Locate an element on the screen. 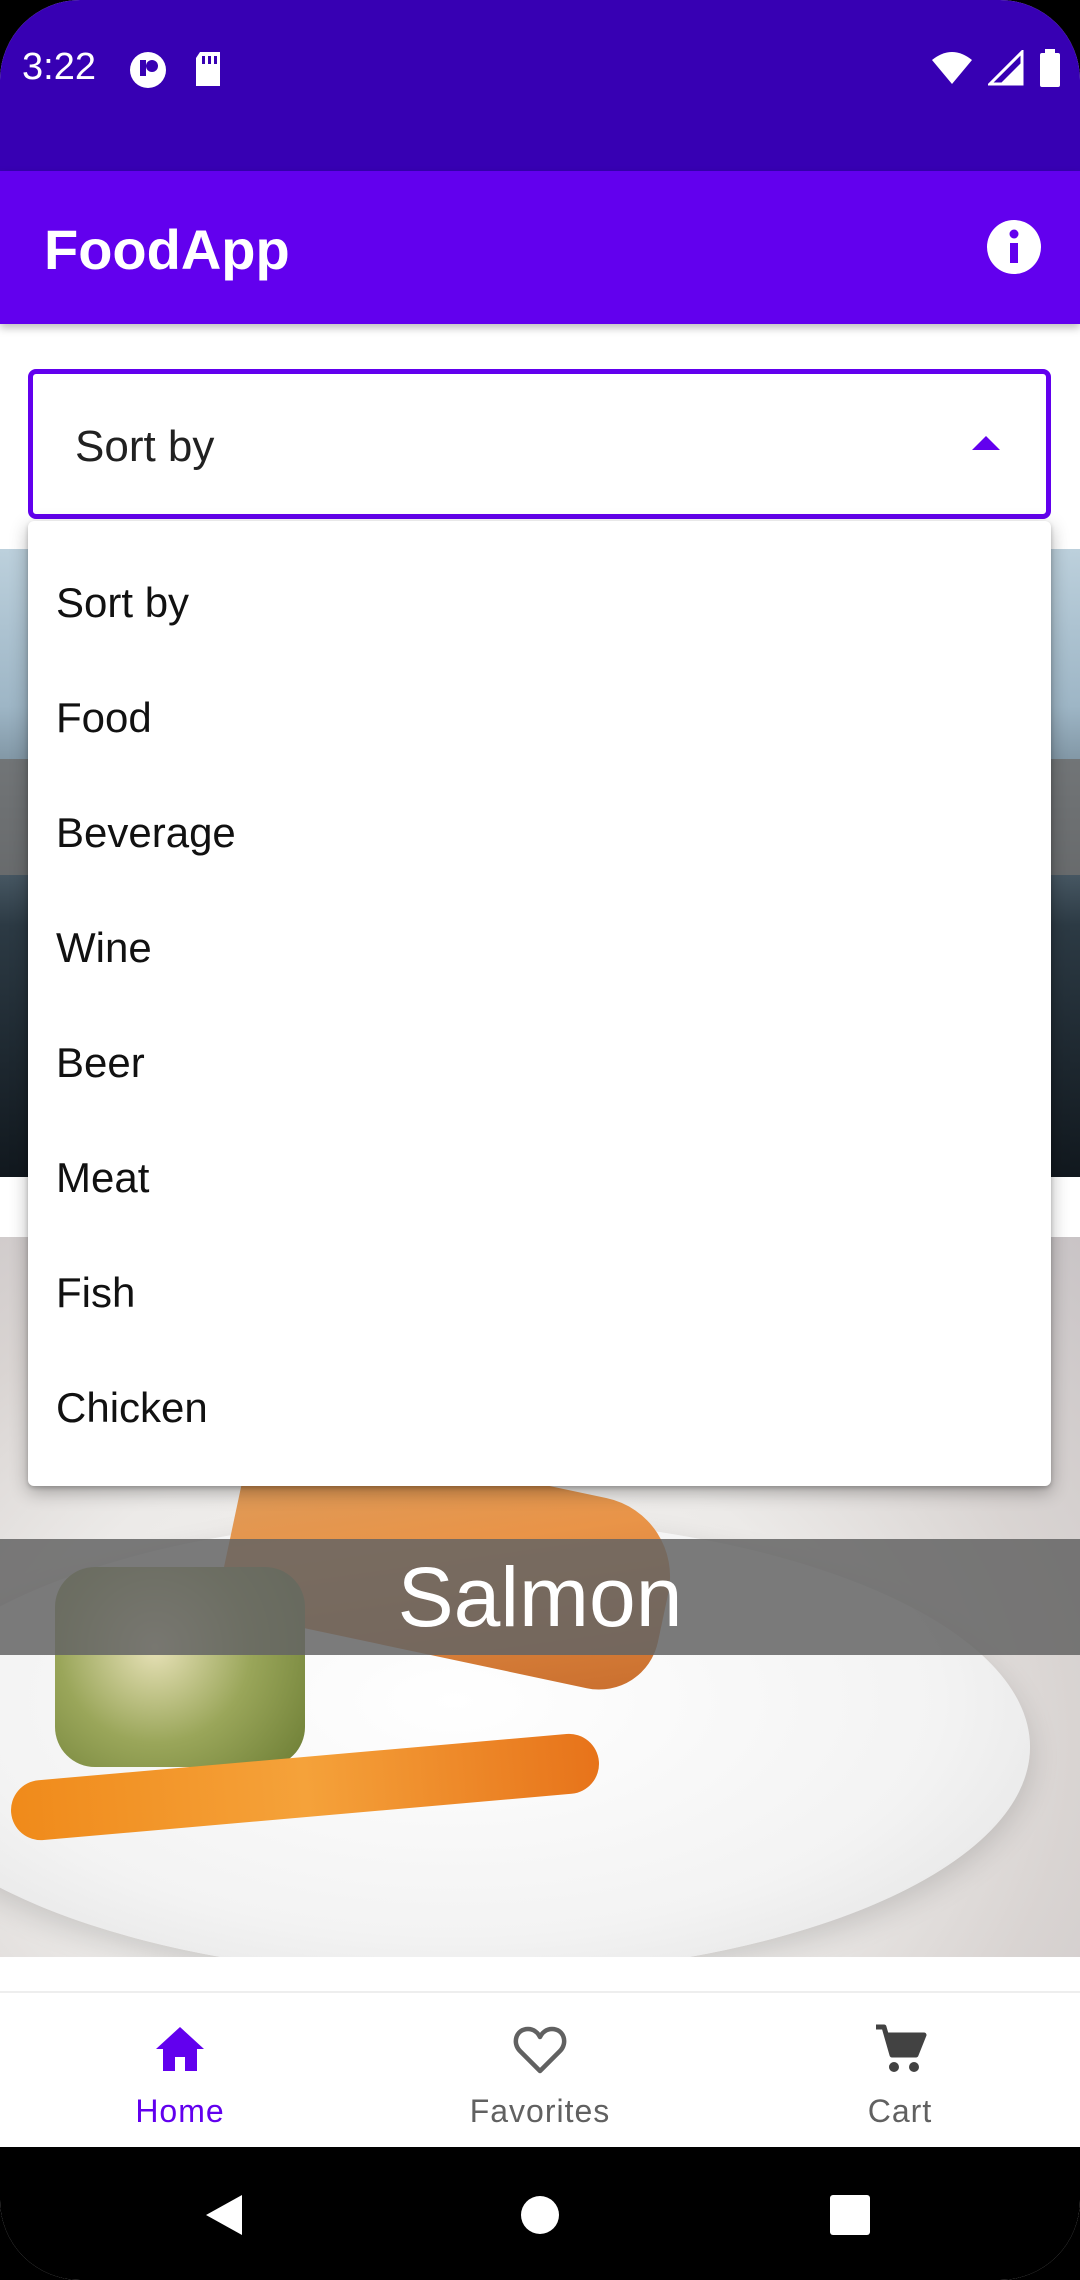 The width and height of the screenshot is (1080, 2280). recents-icon is located at coordinates (850, 2215).